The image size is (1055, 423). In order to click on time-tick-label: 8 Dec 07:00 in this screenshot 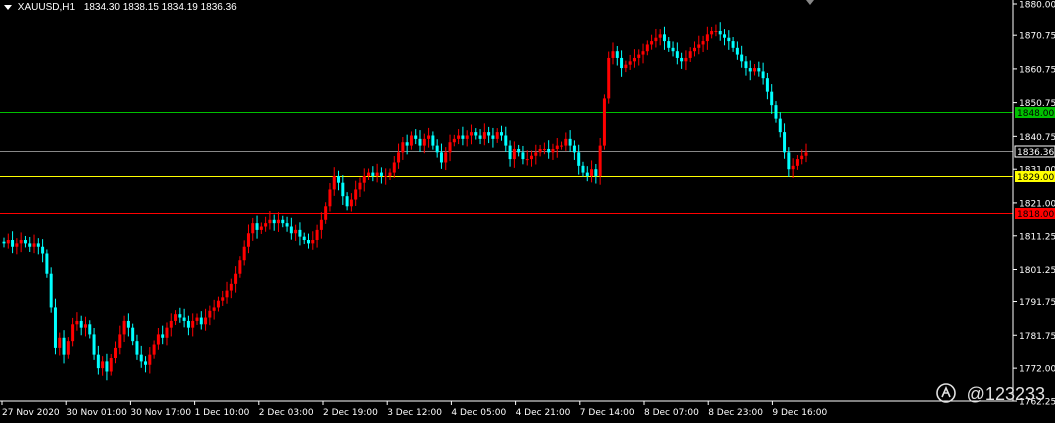, I will do `click(671, 413)`.